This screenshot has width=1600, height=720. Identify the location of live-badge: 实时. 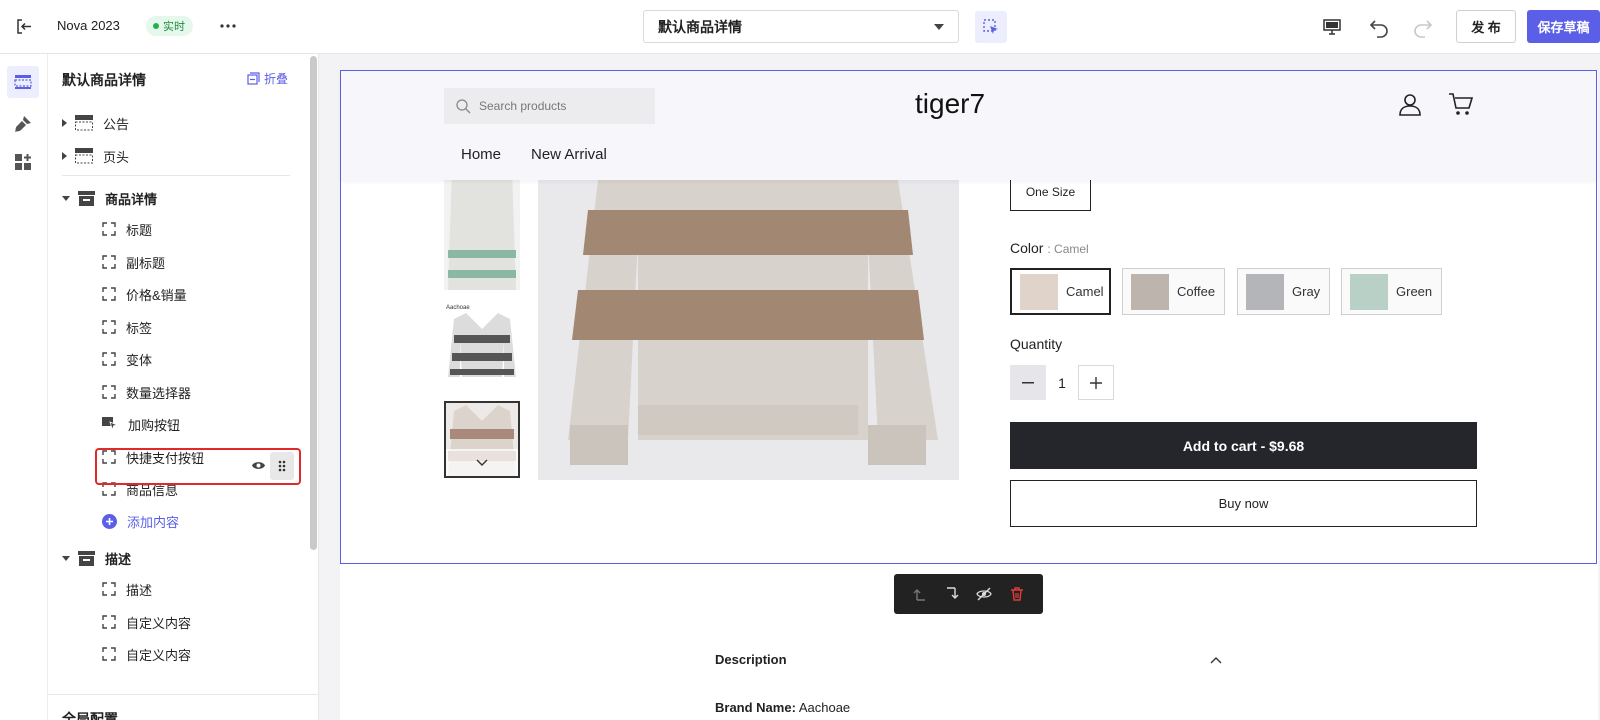
(169, 26).